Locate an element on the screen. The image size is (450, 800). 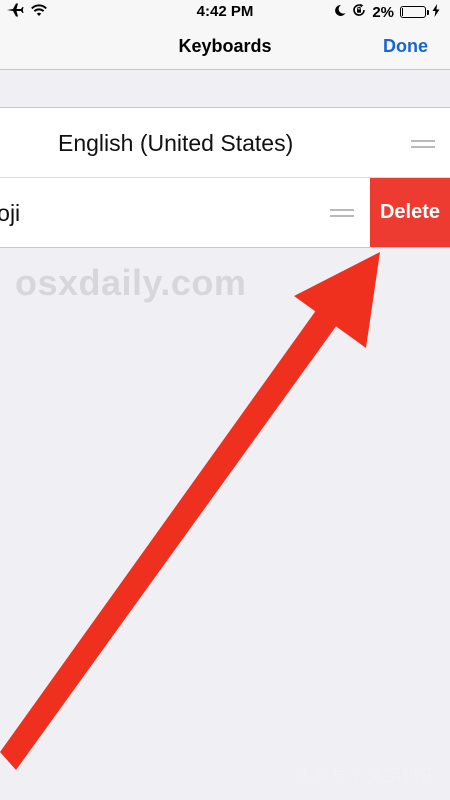
status-right: 2% is located at coordinates (387, 12).